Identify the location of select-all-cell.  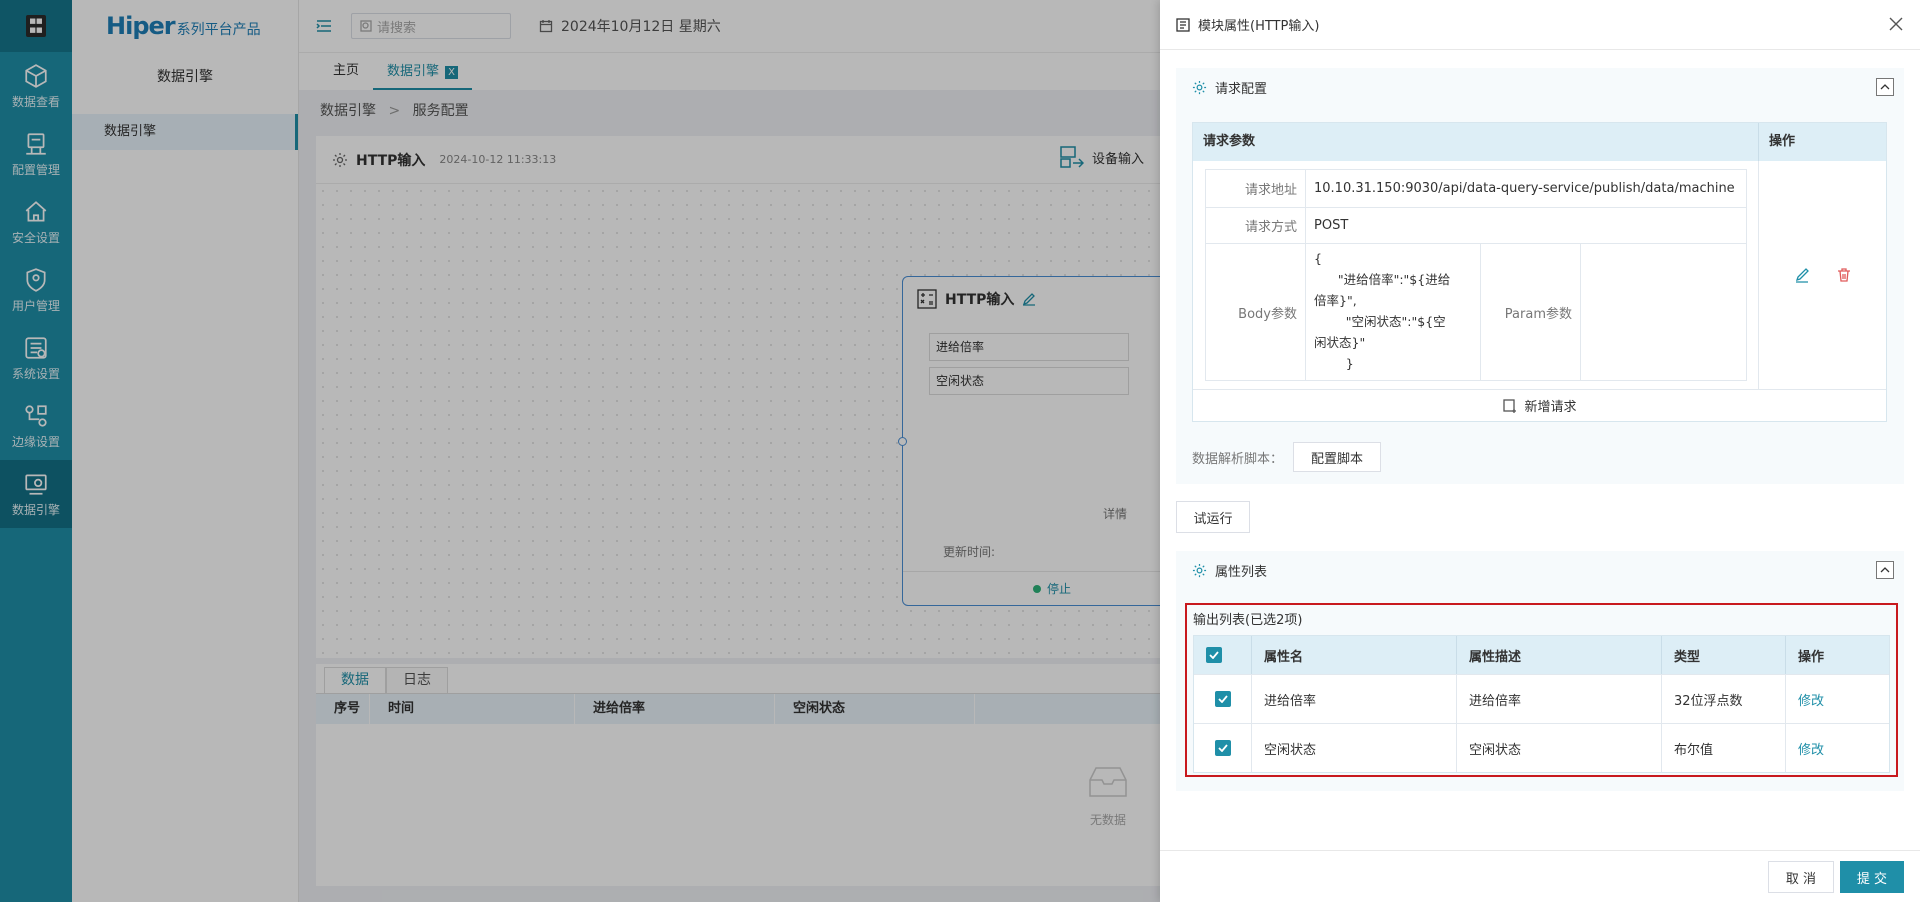
(1223, 655).